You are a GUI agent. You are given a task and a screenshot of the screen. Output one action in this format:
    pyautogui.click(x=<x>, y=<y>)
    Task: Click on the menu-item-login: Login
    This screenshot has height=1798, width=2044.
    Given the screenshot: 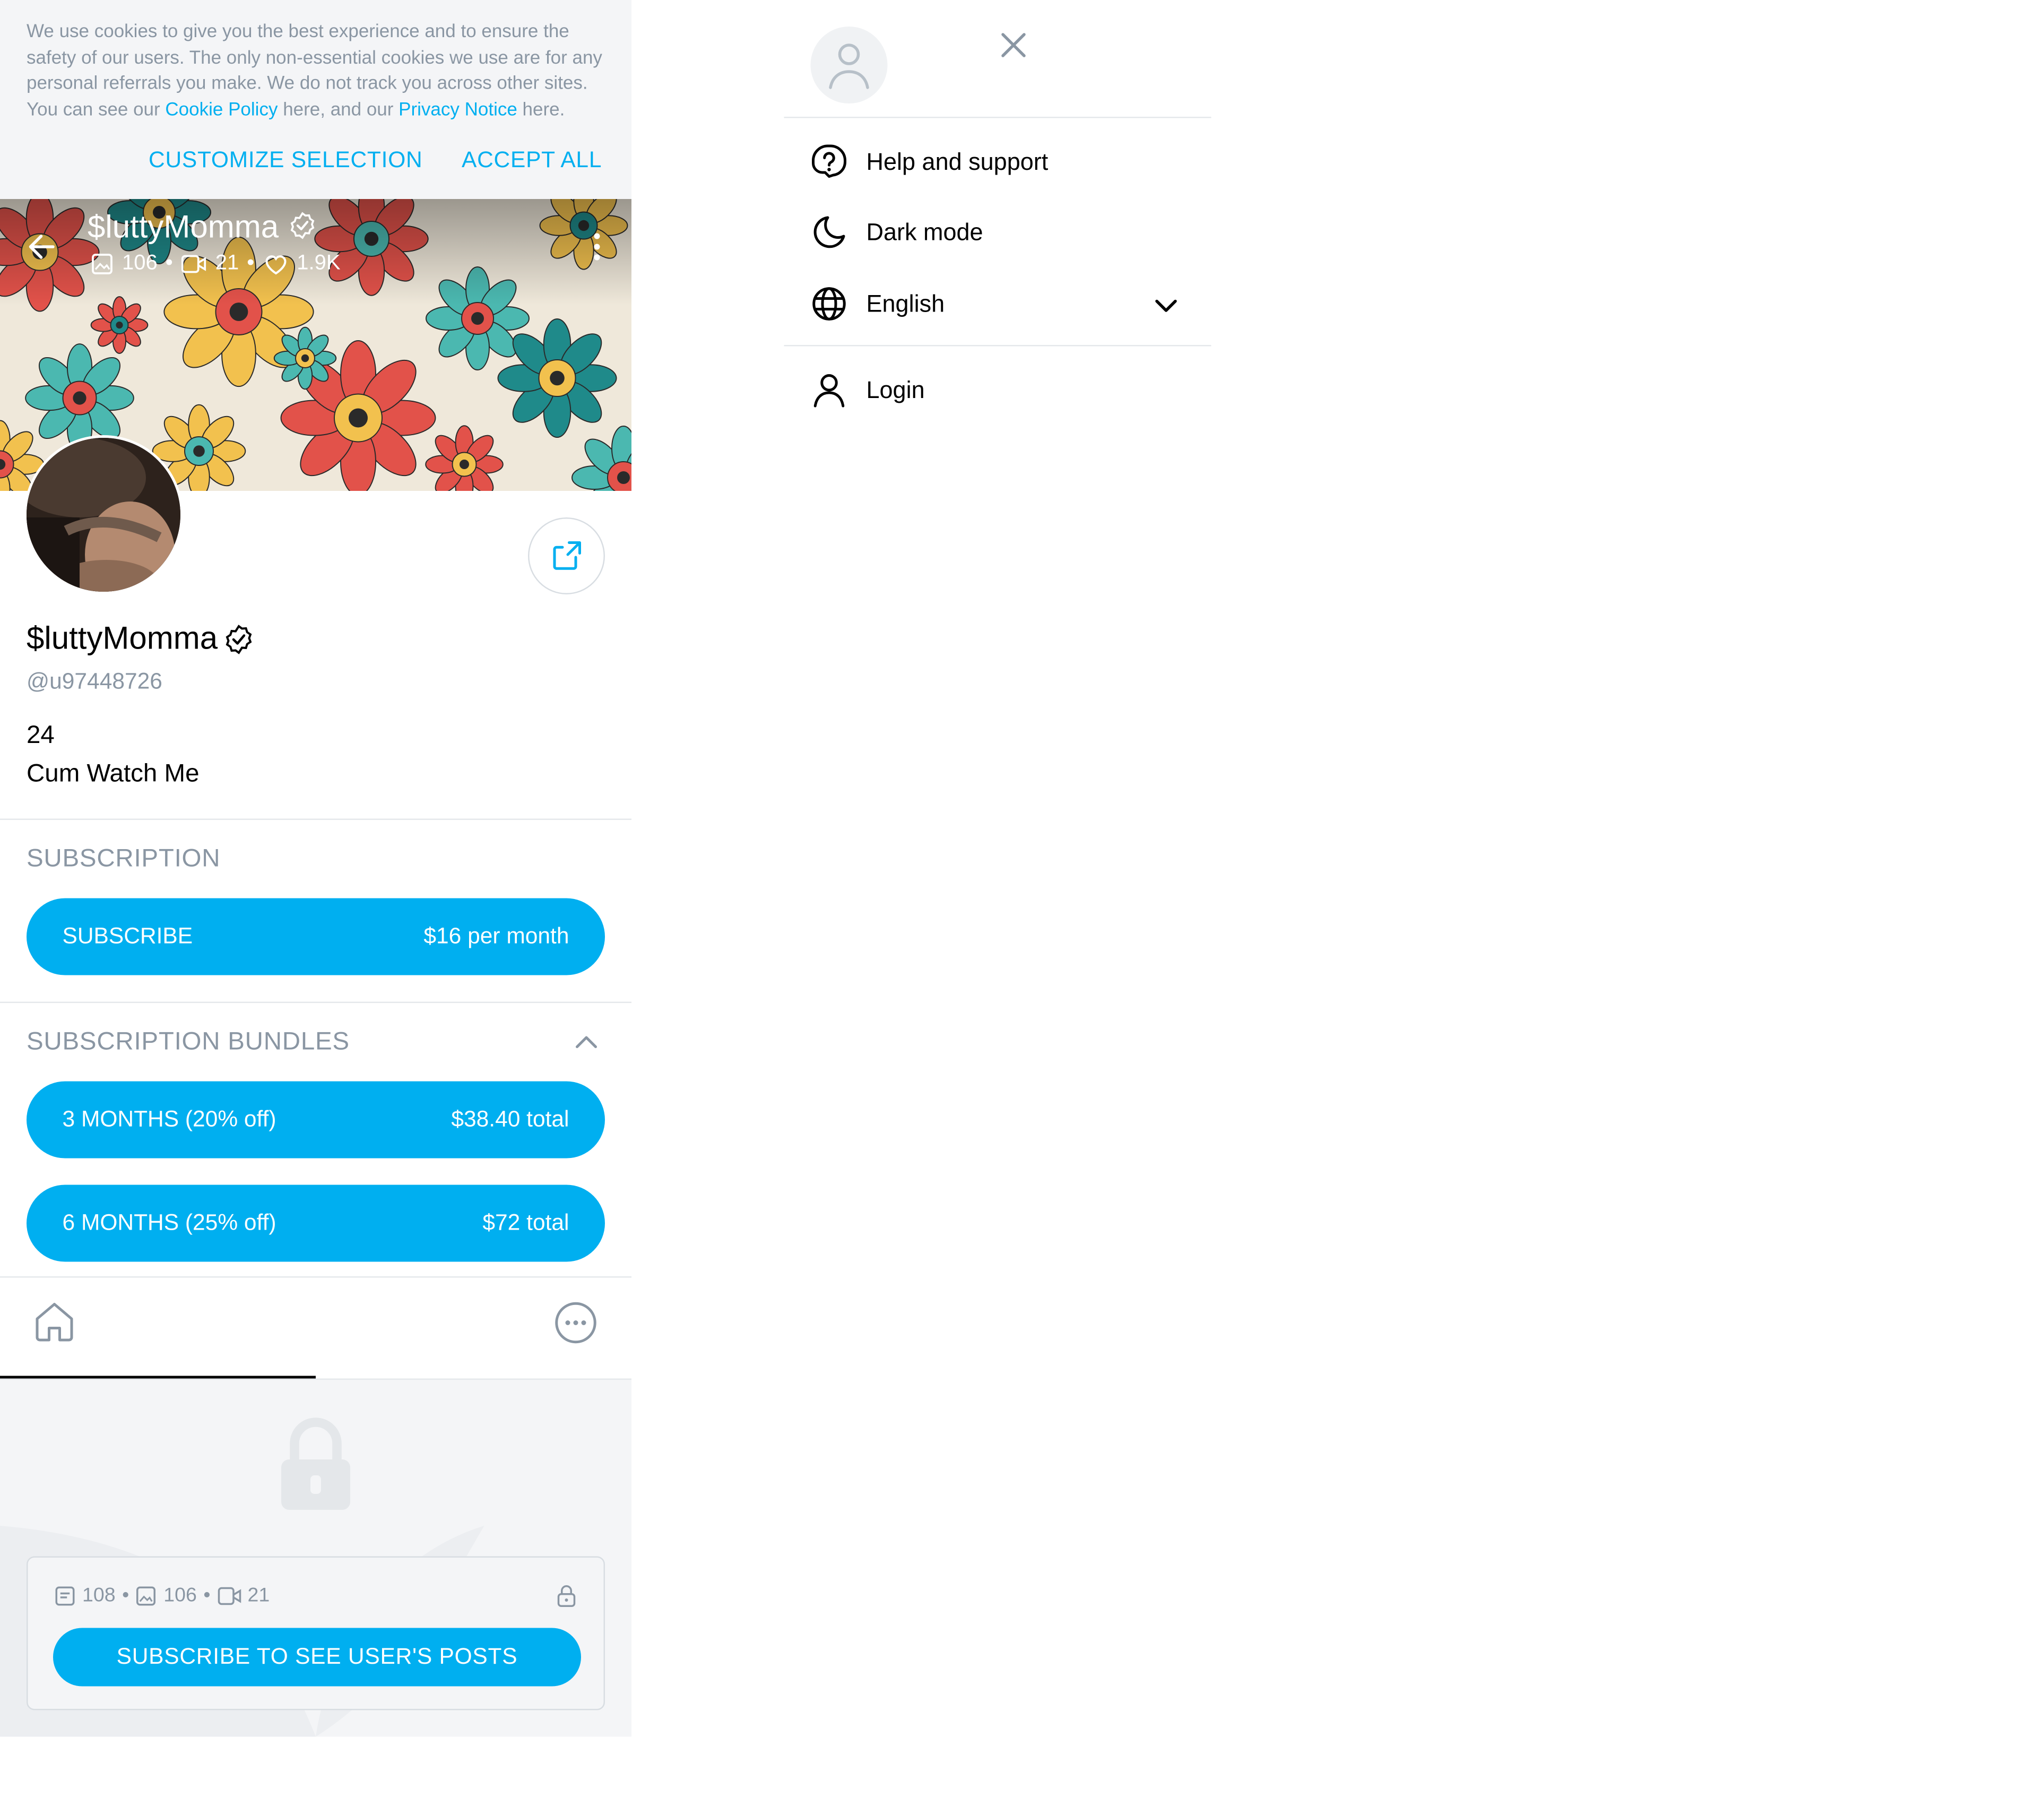 What is the action you would take?
    pyautogui.click(x=868, y=390)
    